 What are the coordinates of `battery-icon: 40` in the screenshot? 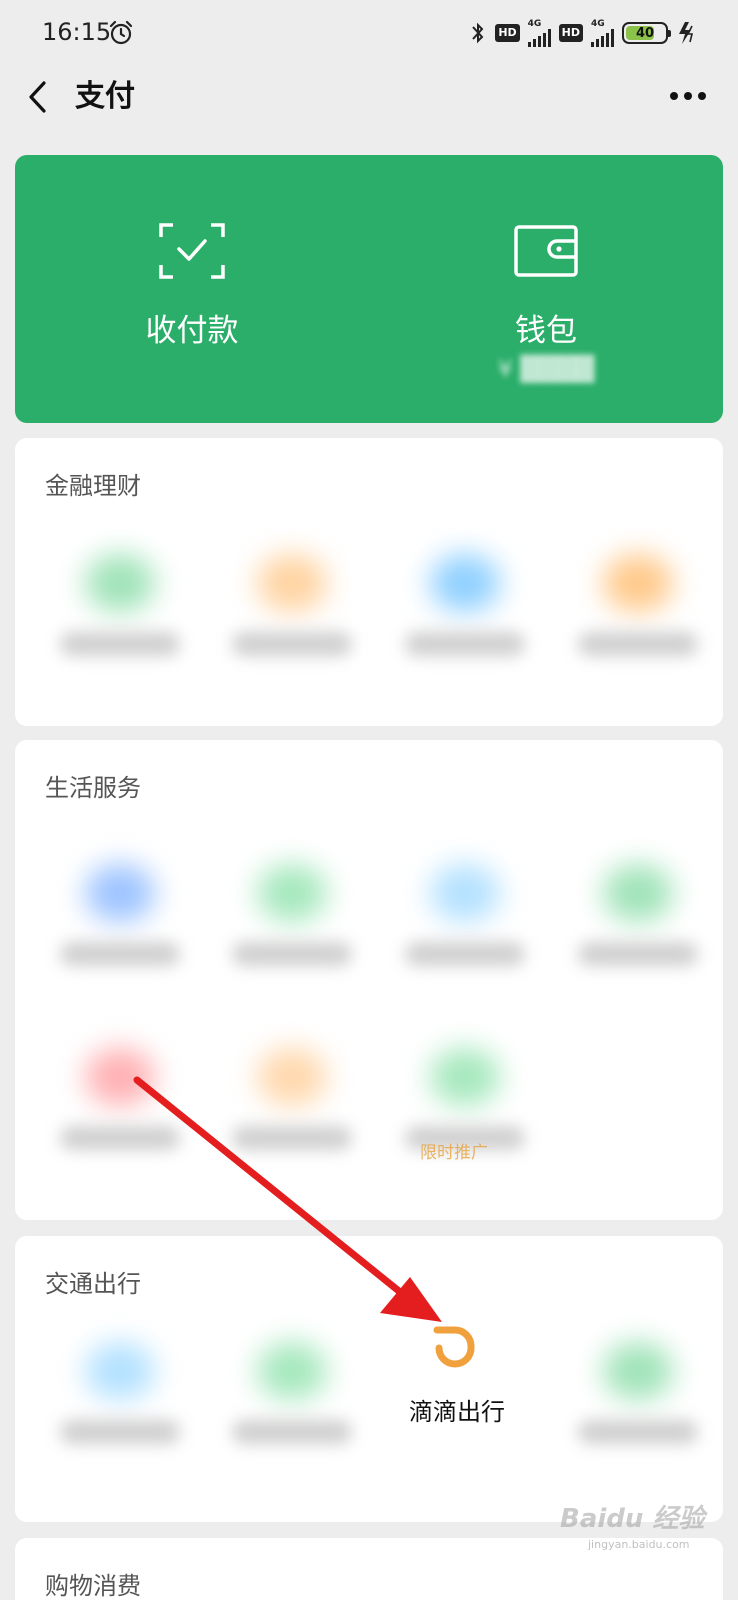 It's located at (646, 33).